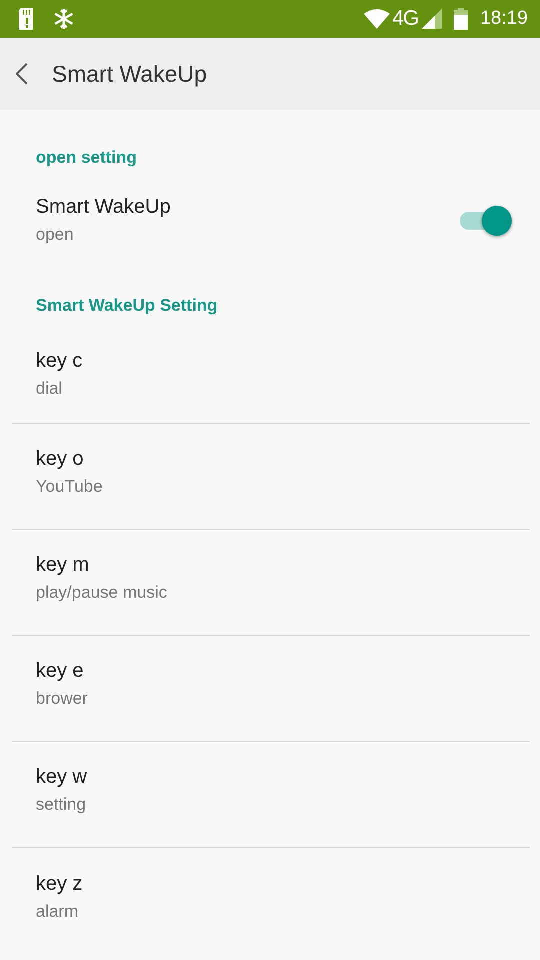 Image resolution: width=540 pixels, height=960 pixels. Describe the element at coordinates (22, 74) in the screenshot. I see `back-icon` at that location.